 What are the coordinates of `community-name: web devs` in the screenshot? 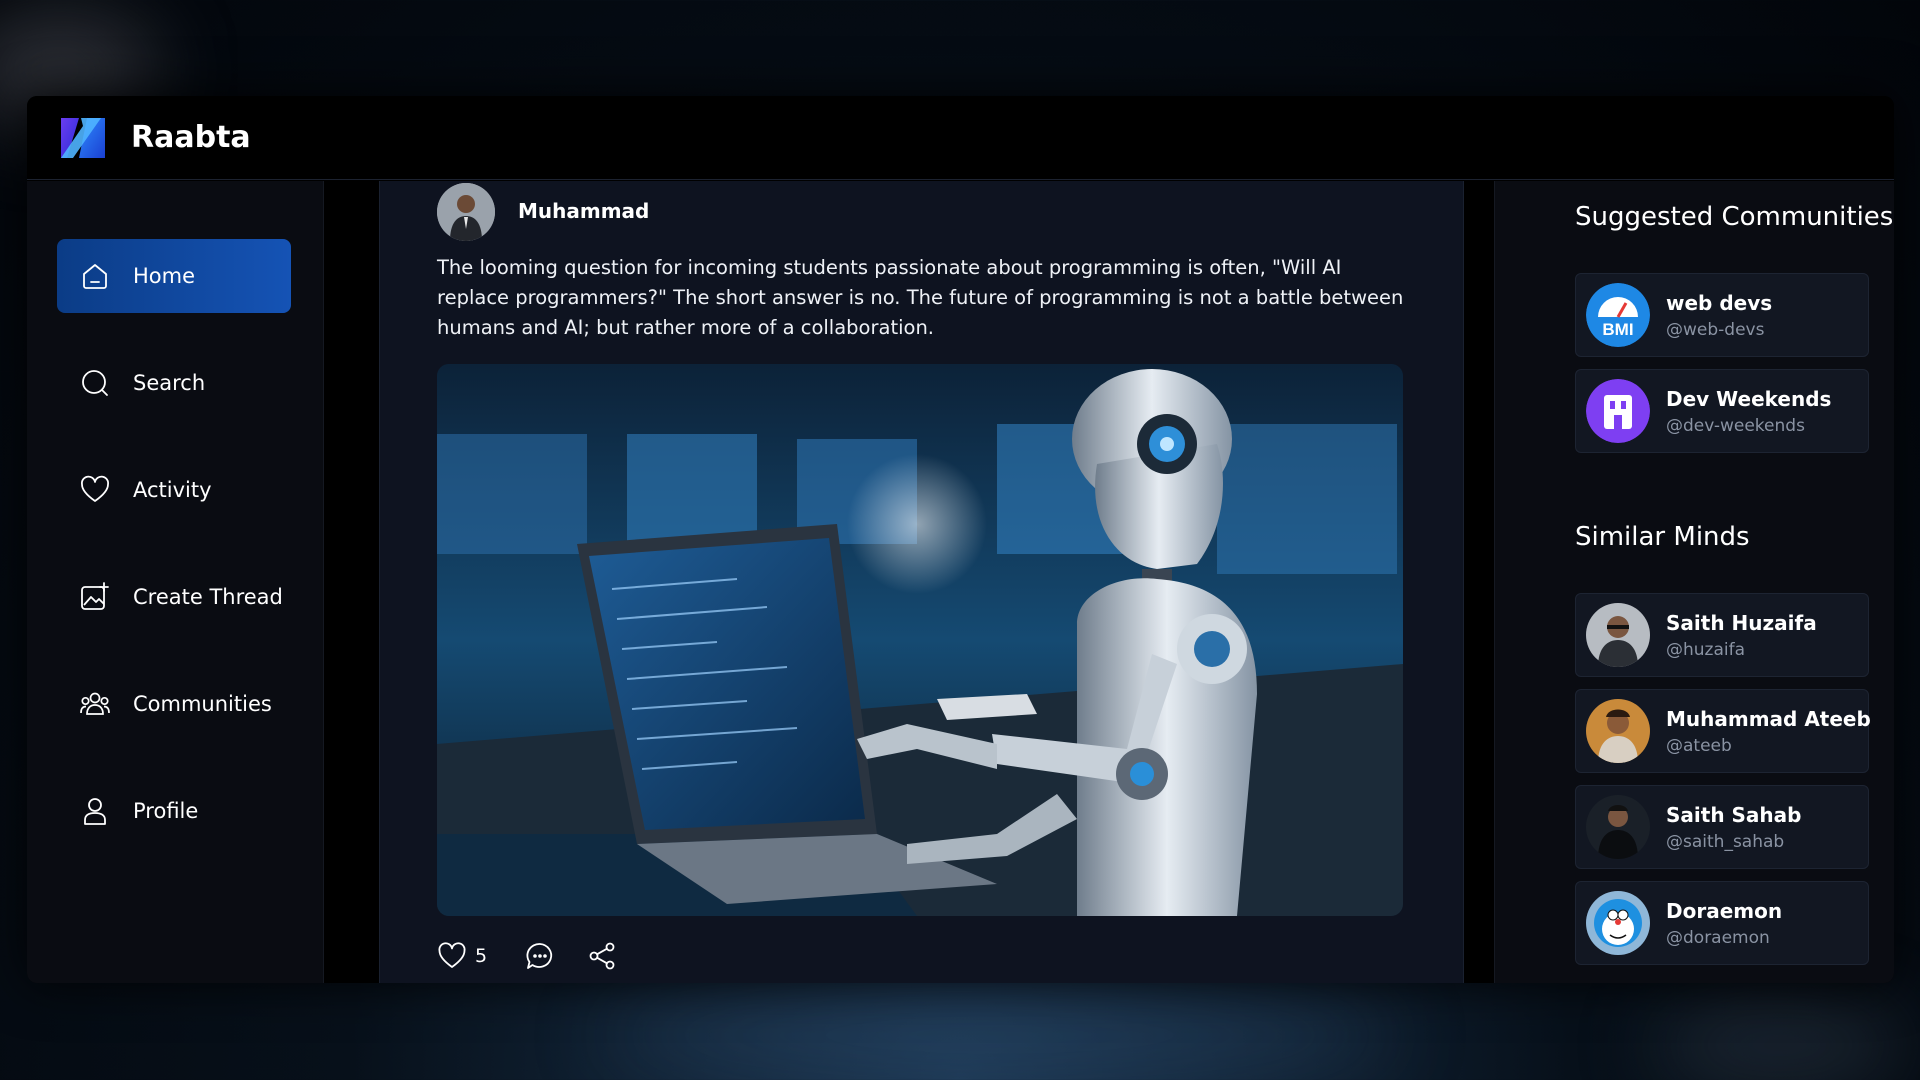 It's located at (1719, 302).